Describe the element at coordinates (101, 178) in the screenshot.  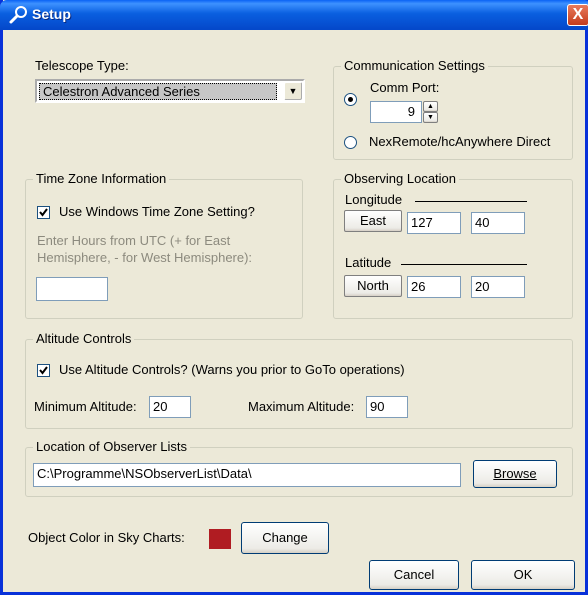
I see `timezone-legend: Time Zone Information` at that location.